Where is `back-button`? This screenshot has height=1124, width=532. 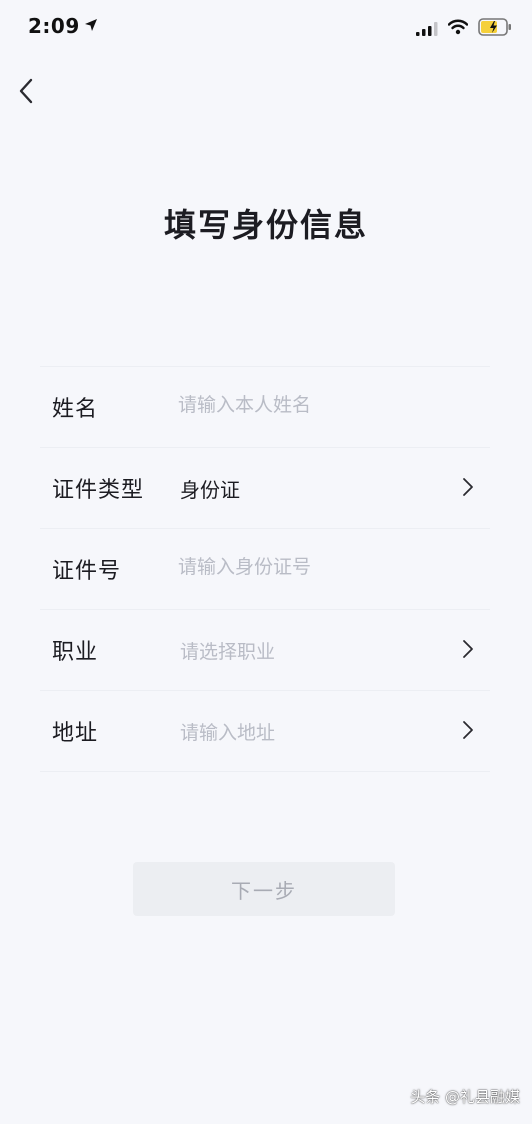 back-button is located at coordinates (28, 92).